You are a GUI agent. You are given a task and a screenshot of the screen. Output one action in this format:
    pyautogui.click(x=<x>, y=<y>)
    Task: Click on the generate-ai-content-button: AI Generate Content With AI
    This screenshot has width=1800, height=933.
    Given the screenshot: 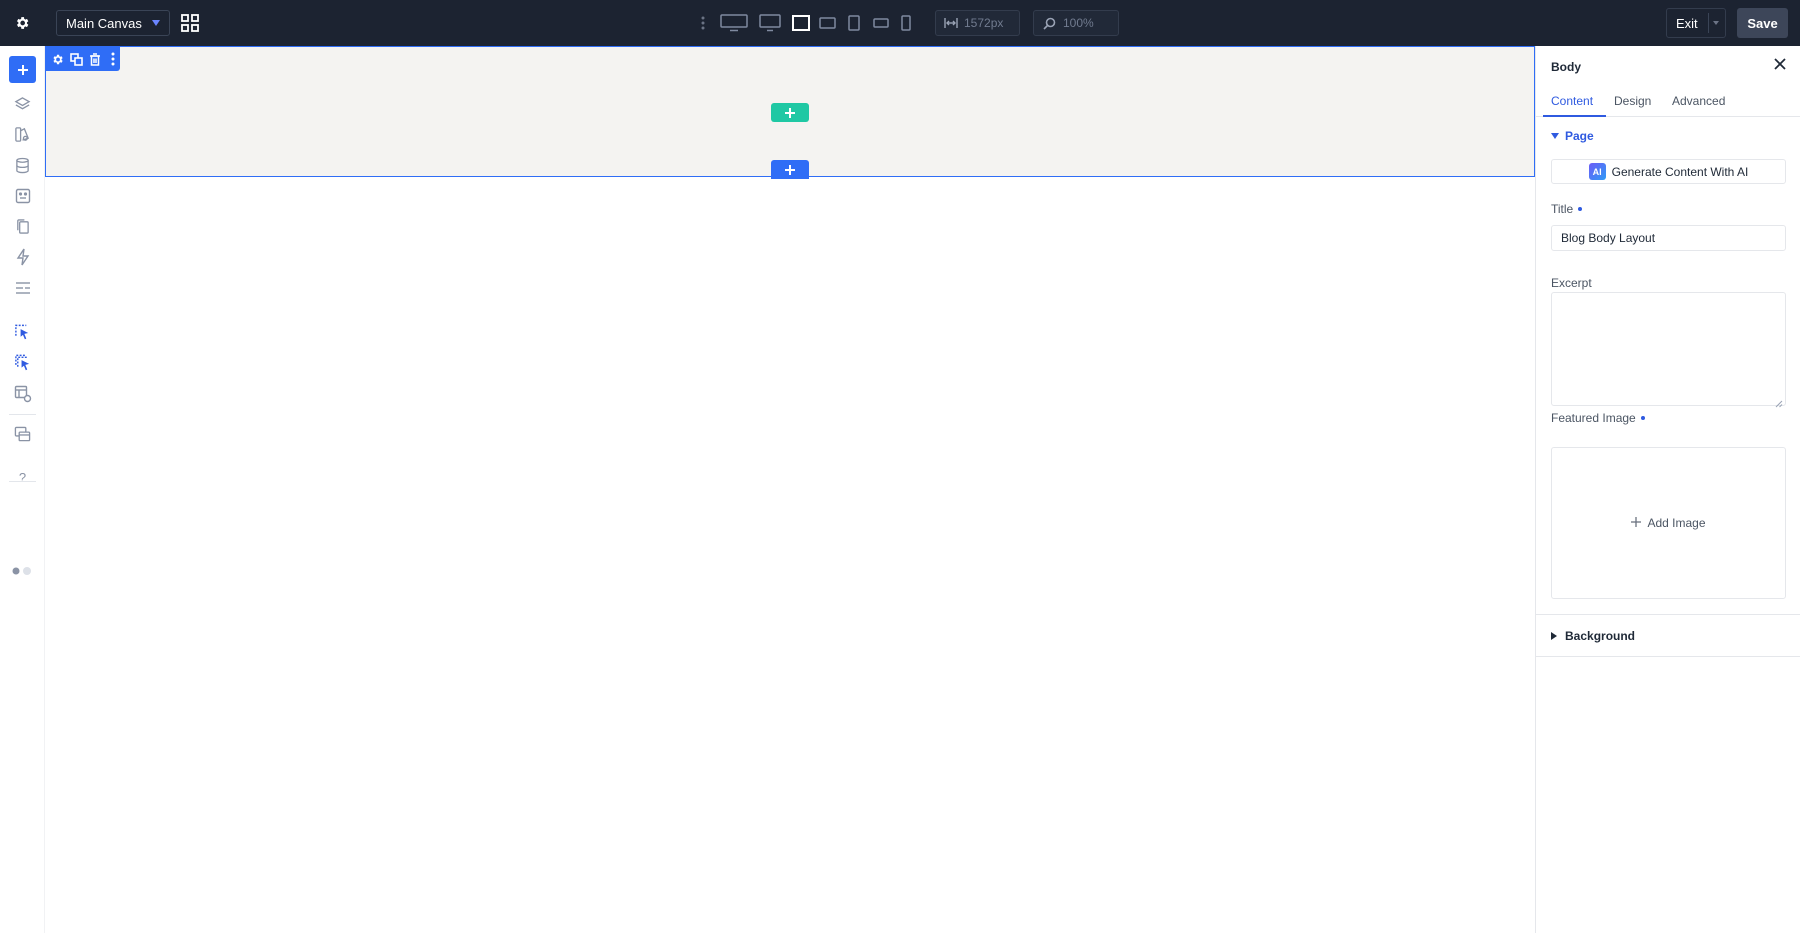 What is the action you would take?
    pyautogui.click(x=1668, y=171)
    